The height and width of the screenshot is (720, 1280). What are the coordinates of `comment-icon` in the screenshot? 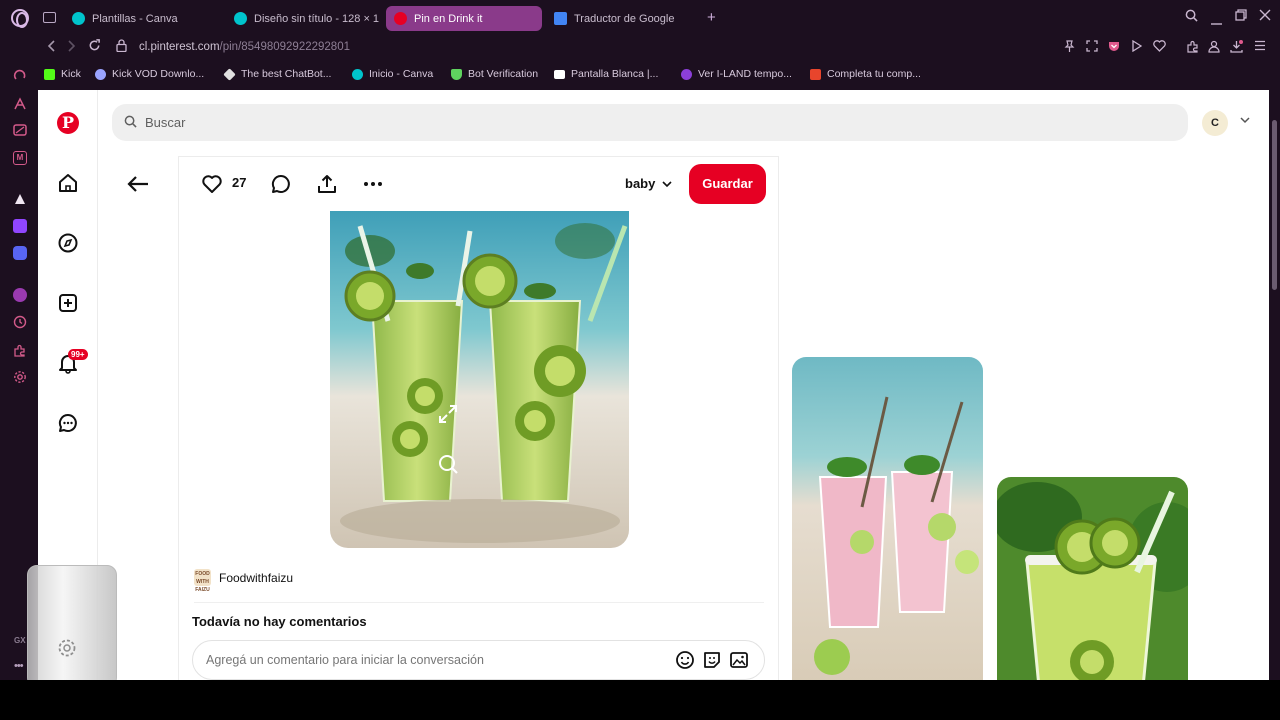 It's located at (281, 184).